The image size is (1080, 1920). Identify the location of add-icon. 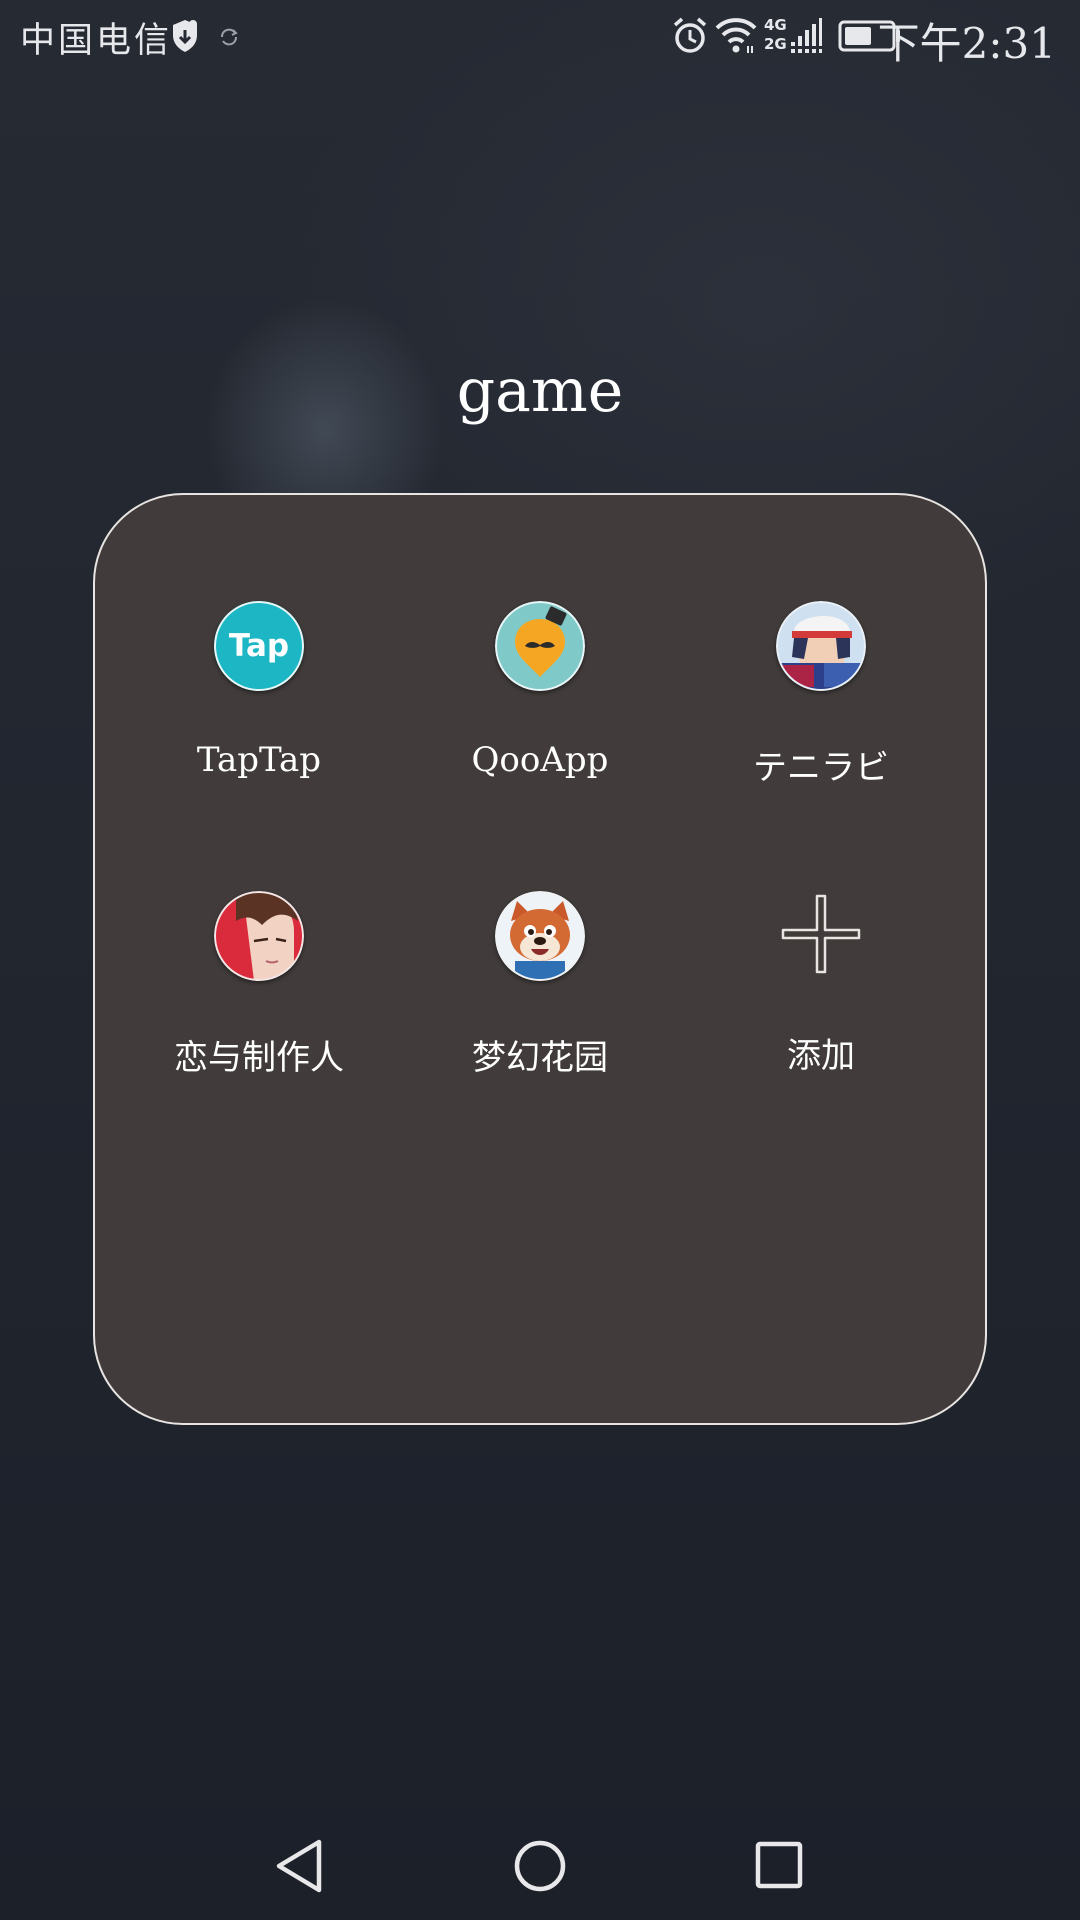
(821, 934).